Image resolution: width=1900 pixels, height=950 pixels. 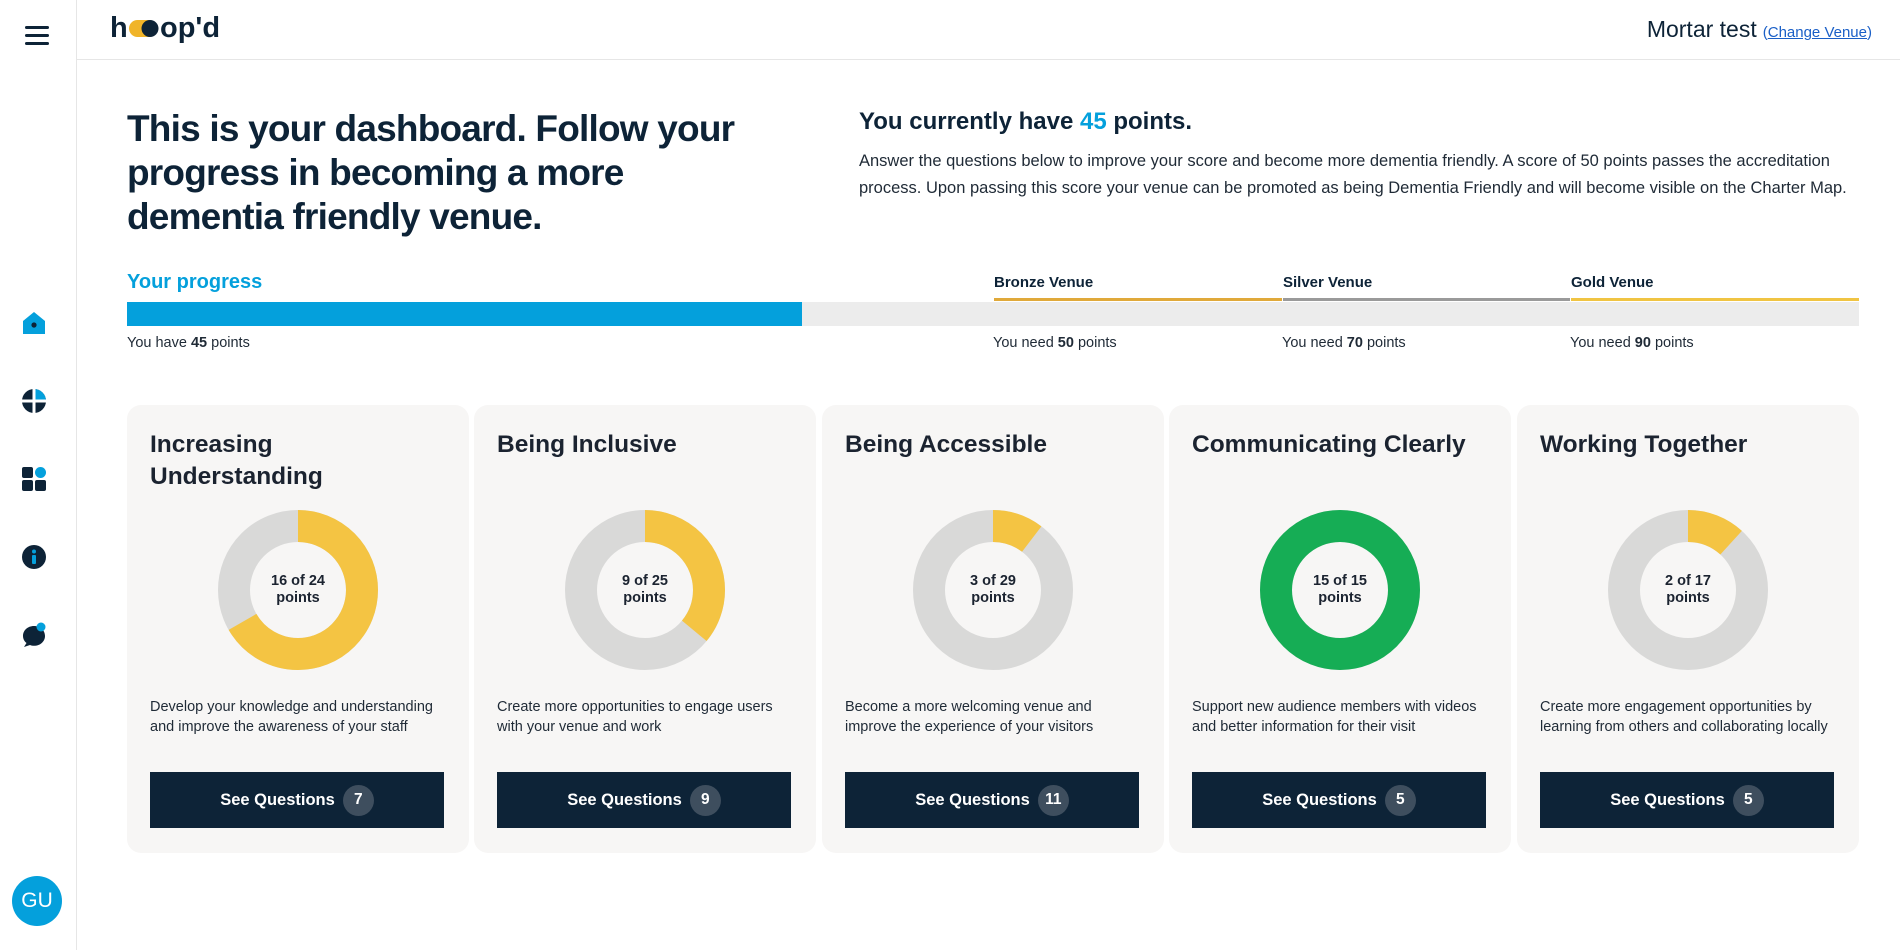 I want to click on score-donut: 2 of 17 points, so click(x=1688, y=590).